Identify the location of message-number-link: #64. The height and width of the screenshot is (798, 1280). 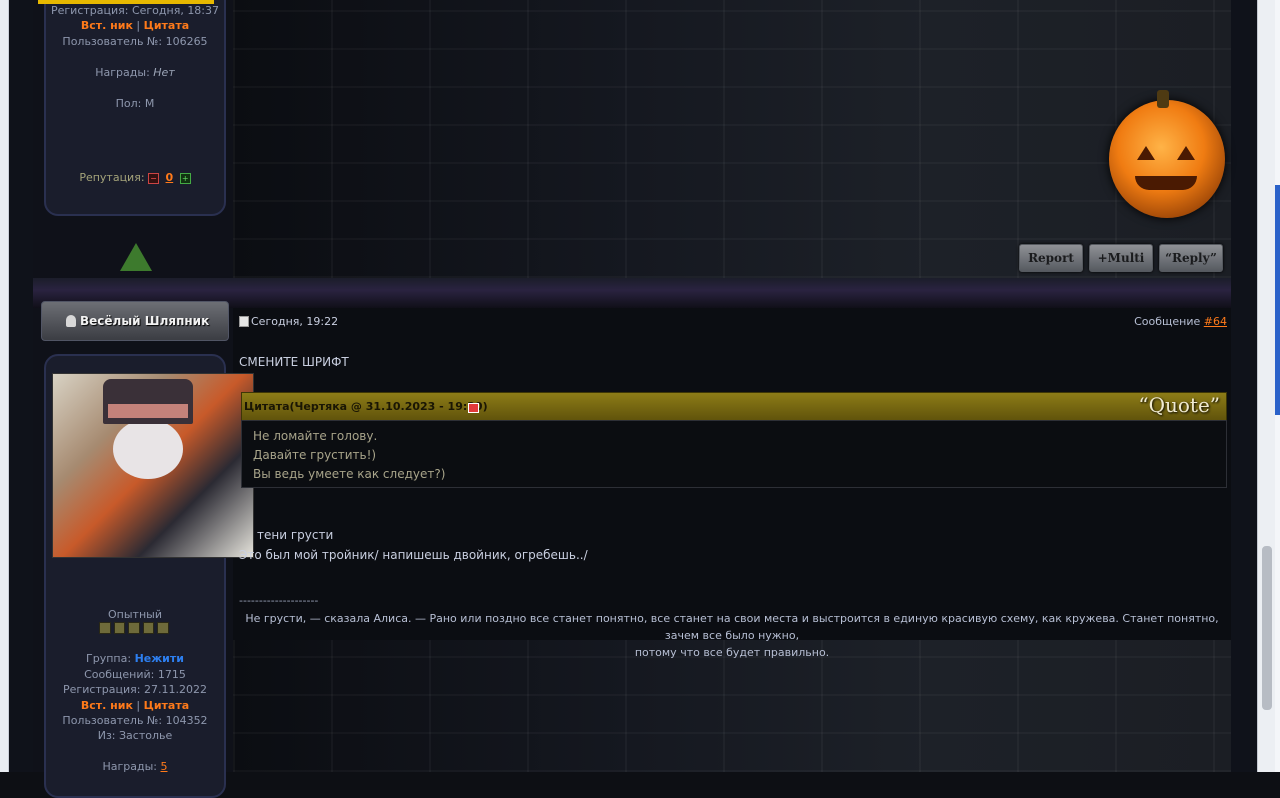
(1215, 321).